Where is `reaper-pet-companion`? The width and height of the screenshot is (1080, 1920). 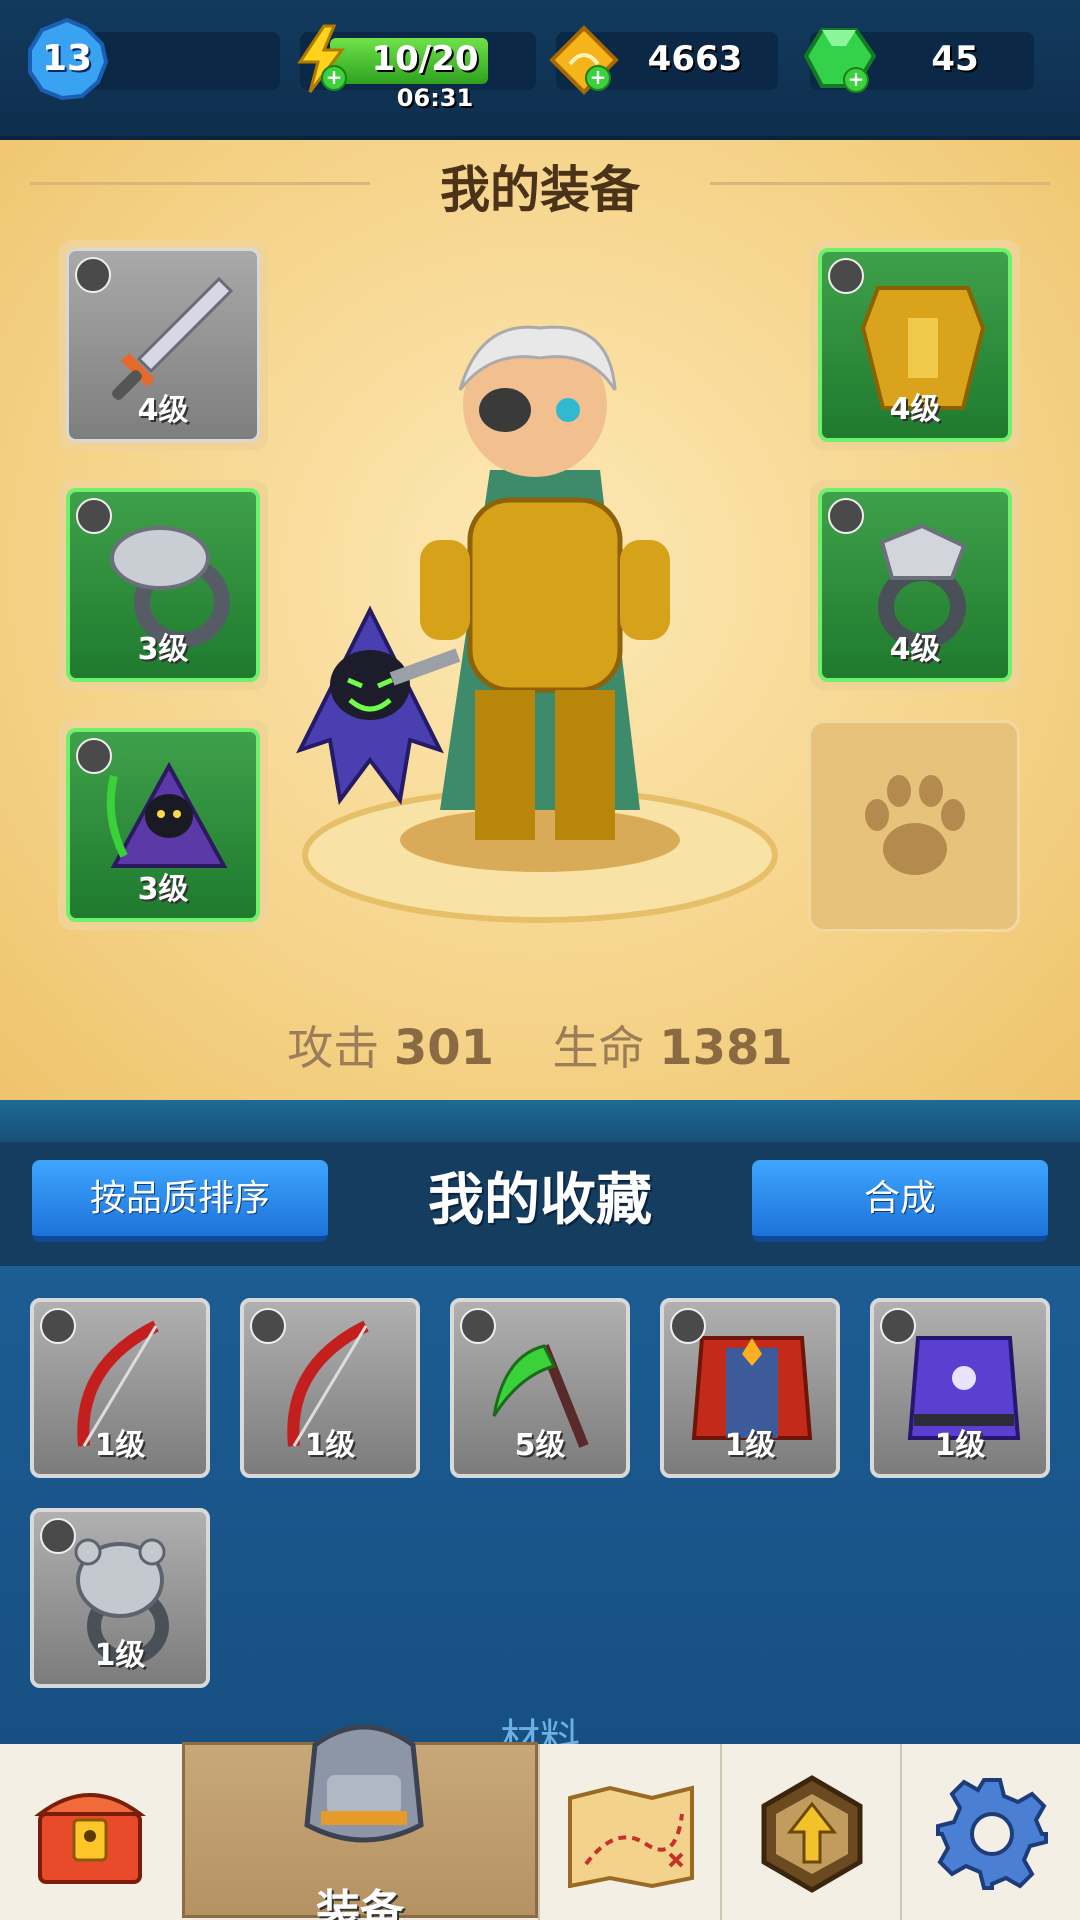 reaper-pet-companion is located at coordinates (370, 715).